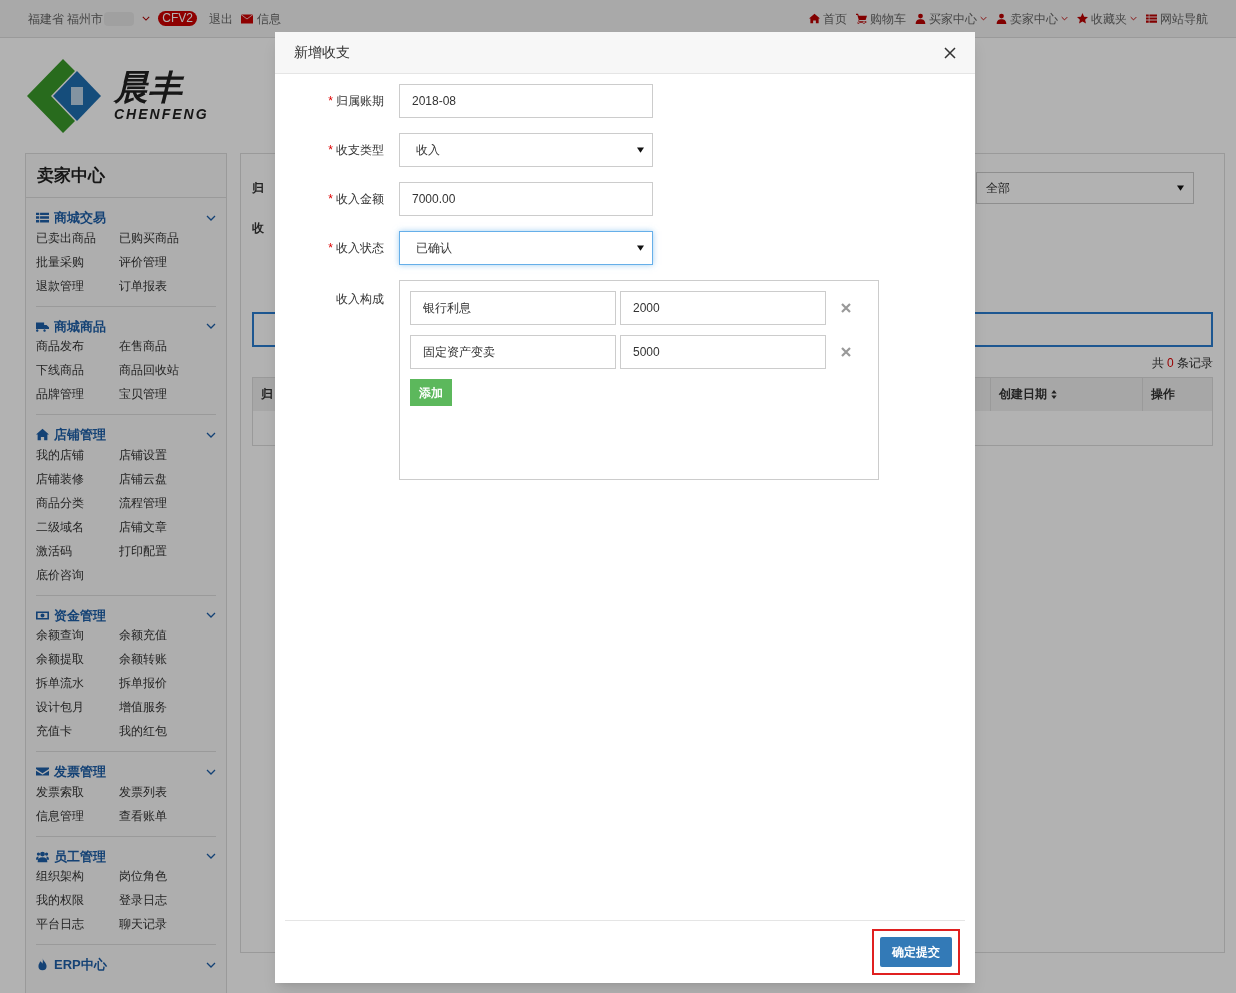 This screenshot has width=1236, height=993. What do you see at coordinates (160, 707) in the screenshot?
I see `sidebar-link: 增值服务` at bounding box center [160, 707].